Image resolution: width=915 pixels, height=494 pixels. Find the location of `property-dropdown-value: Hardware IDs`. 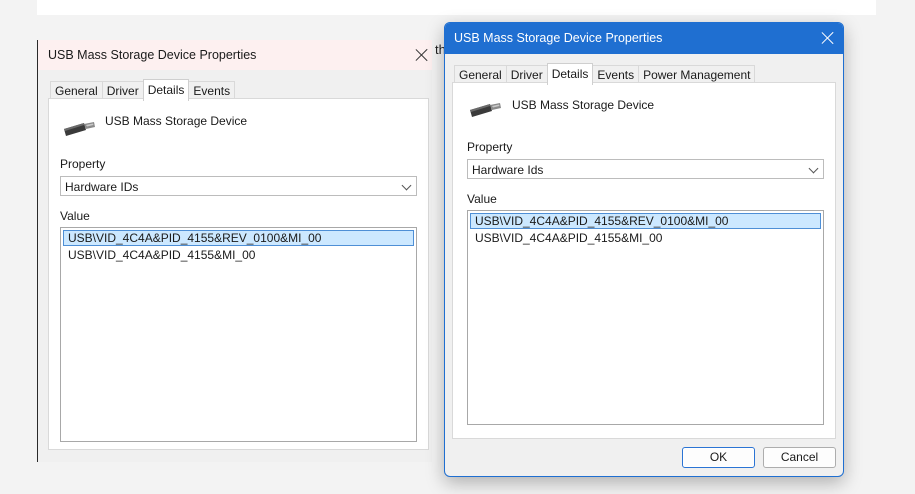

property-dropdown-value: Hardware IDs is located at coordinates (102, 187).